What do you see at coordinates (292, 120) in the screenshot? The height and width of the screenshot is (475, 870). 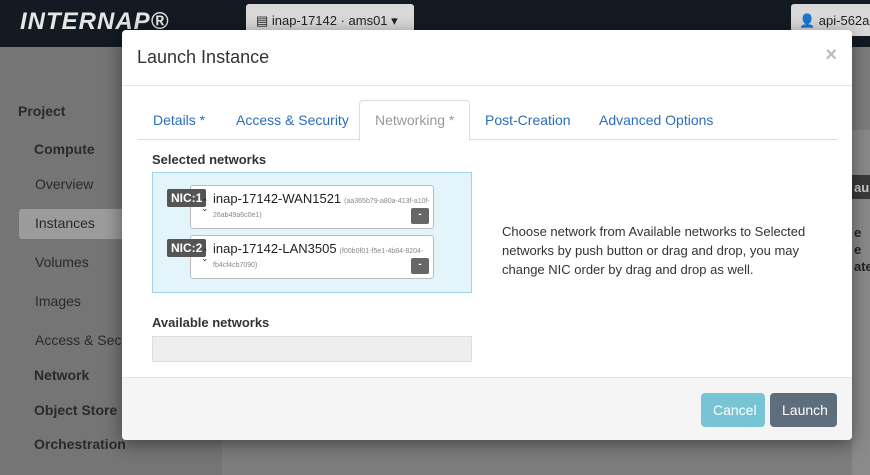 I see `tab-access-security: Access & Security` at bounding box center [292, 120].